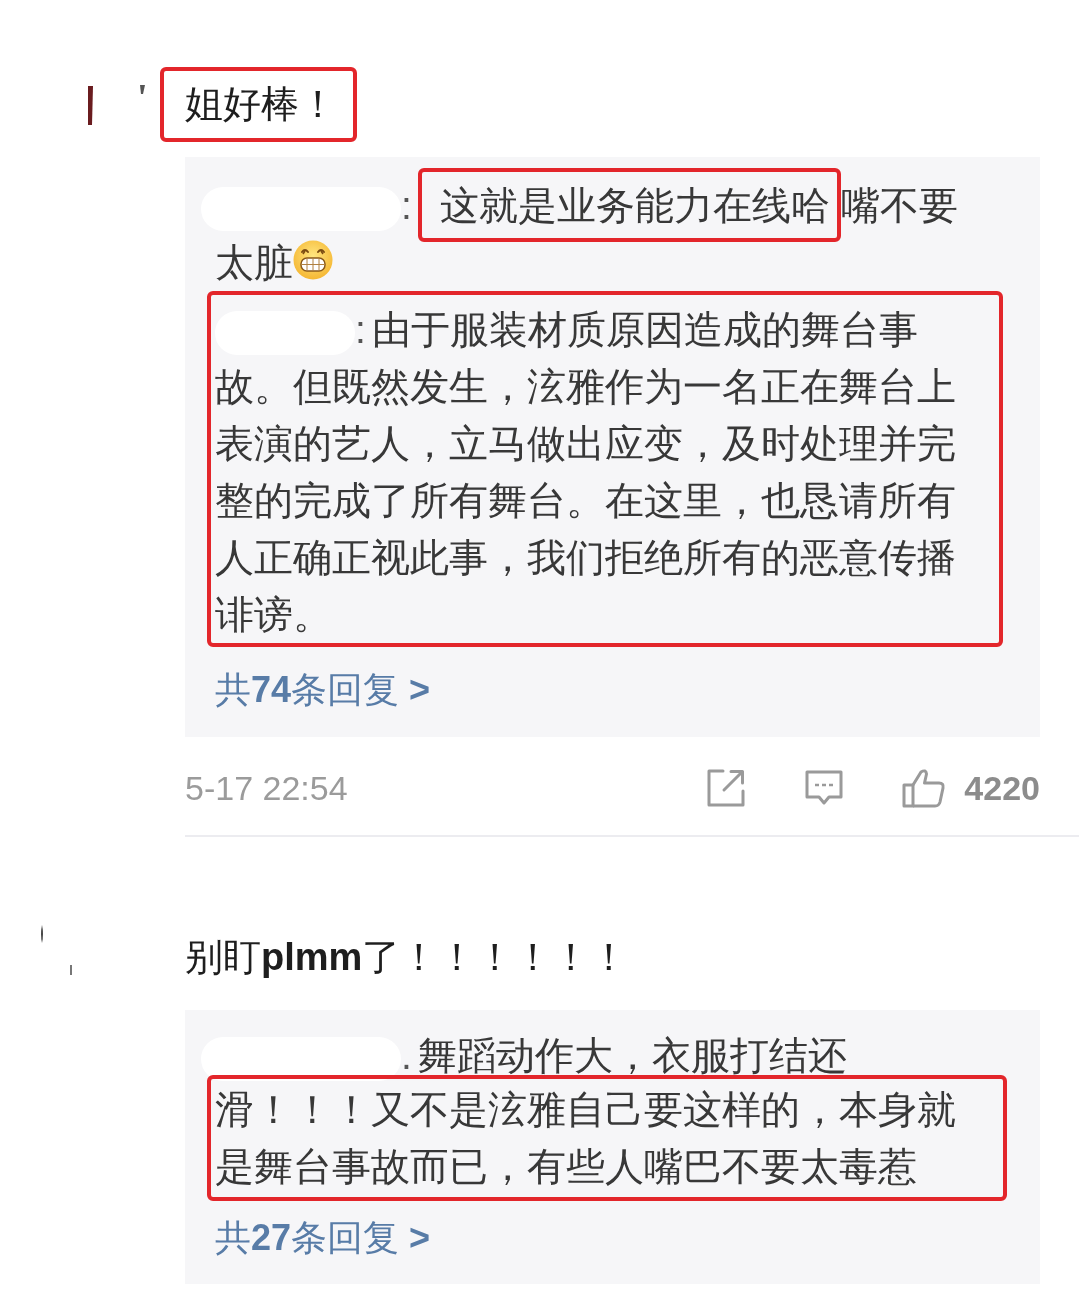 Image resolution: width=1079 pixels, height=1289 pixels. I want to click on thumbs-up-icon, so click(924, 788).